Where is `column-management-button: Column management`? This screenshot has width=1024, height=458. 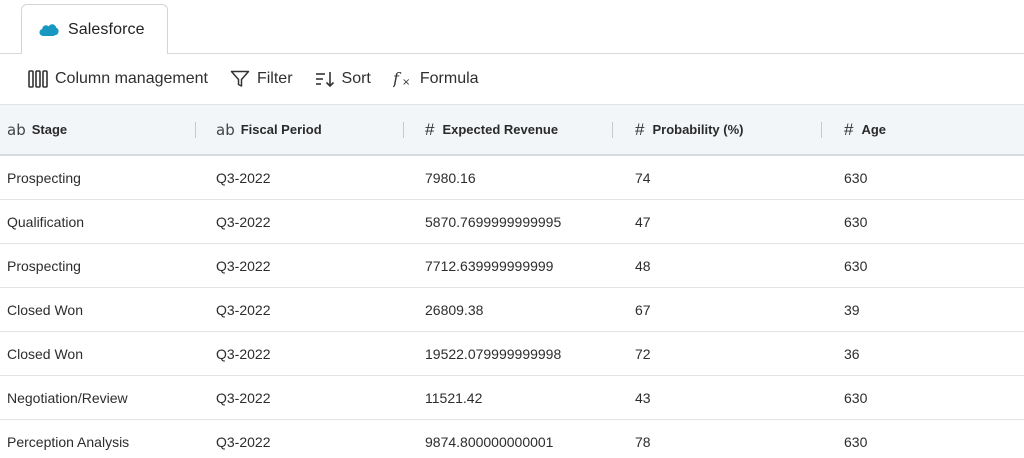
column-management-button: Column management is located at coordinates (118, 79).